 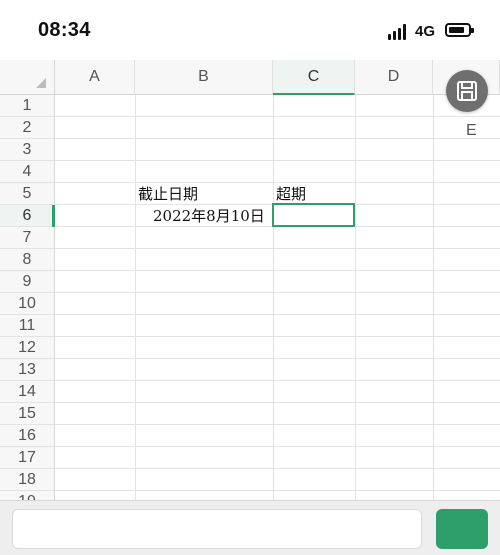 What do you see at coordinates (209, 216) in the screenshot?
I see `cell-b6: 2022年8月10日` at bounding box center [209, 216].